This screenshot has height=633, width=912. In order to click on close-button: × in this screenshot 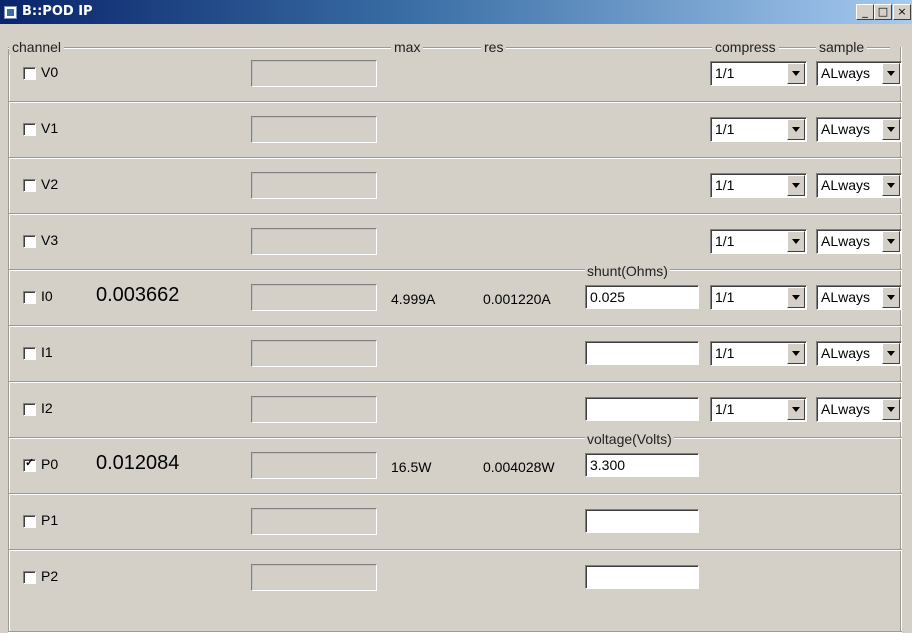, I will do `click(902, 12)`.